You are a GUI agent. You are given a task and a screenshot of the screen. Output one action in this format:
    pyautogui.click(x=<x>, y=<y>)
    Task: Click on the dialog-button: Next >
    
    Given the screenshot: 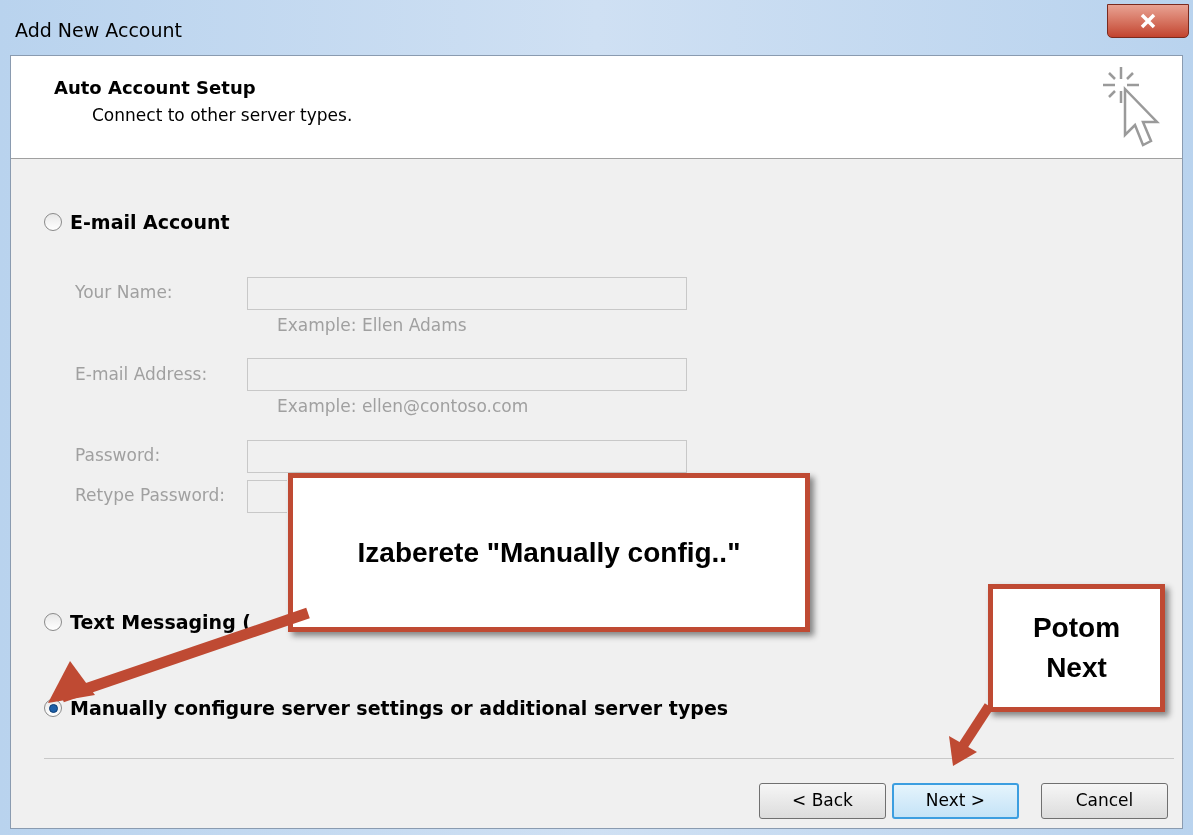 What is the action you would take?
    pyautogui.click(x=955, y=800)
    